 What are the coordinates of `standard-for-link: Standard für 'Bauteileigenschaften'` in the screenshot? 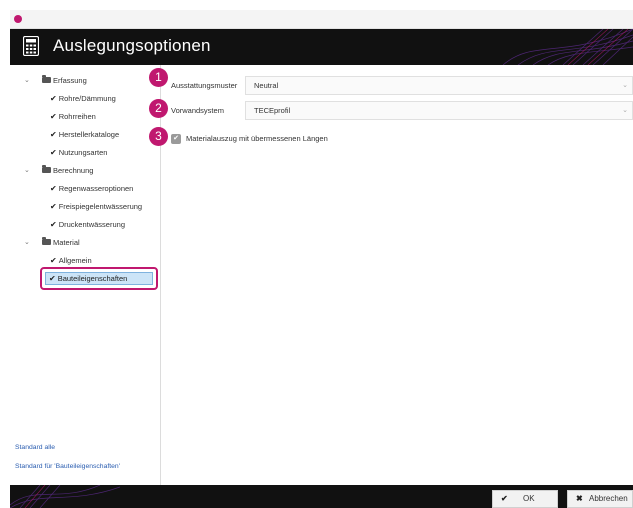 It's located at (67, 466).